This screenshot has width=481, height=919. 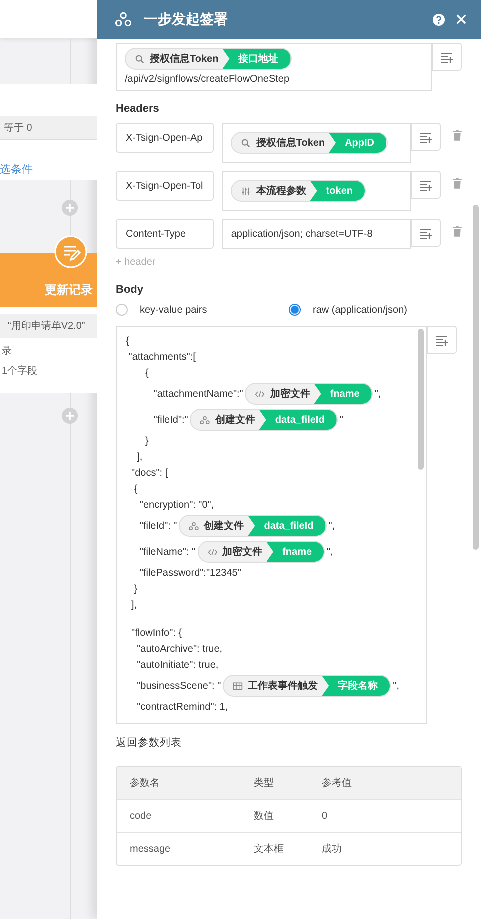 I want to click on variable-tag: 授权信息Token 接口地址, so click(x=208, y=59).